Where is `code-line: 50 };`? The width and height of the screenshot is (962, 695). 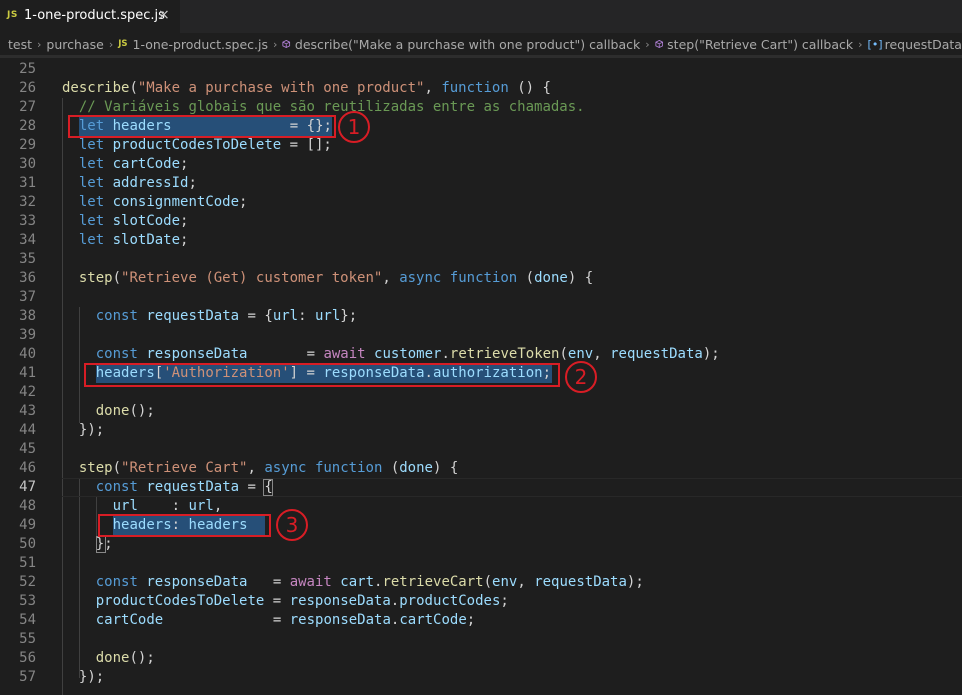
code-line: 50 }; is located at coordinates (481, 544).